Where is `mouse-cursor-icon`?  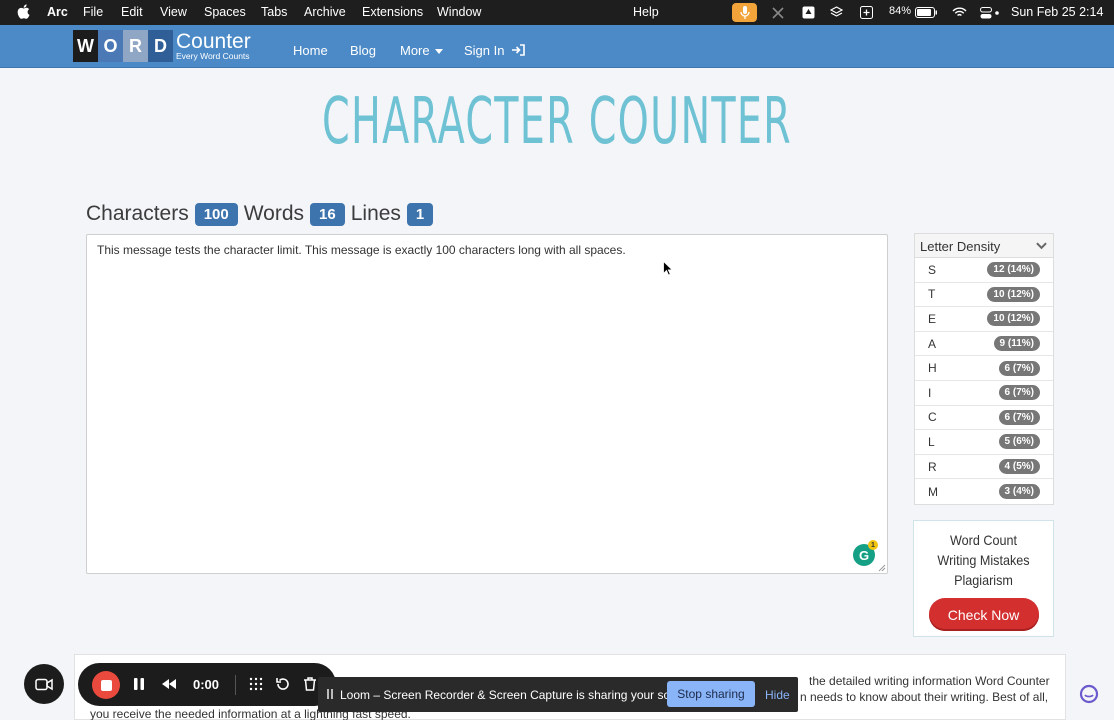 mouse-cursor-icon is located at coordinates (668, 268).